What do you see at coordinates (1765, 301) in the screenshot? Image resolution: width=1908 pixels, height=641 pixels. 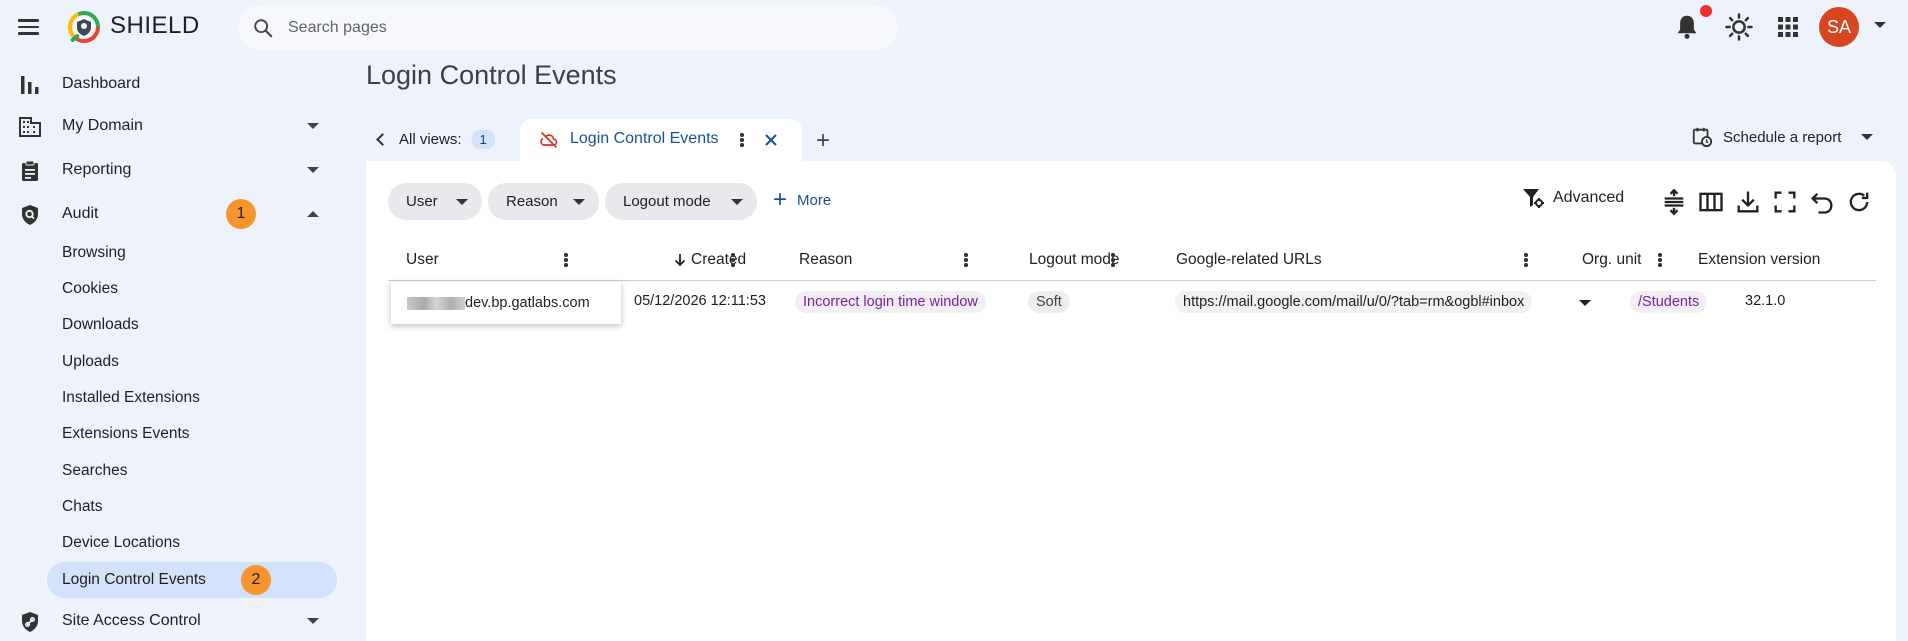 I see `cell-extension-version: 32.1.0` at bounding box center [1765, 301].